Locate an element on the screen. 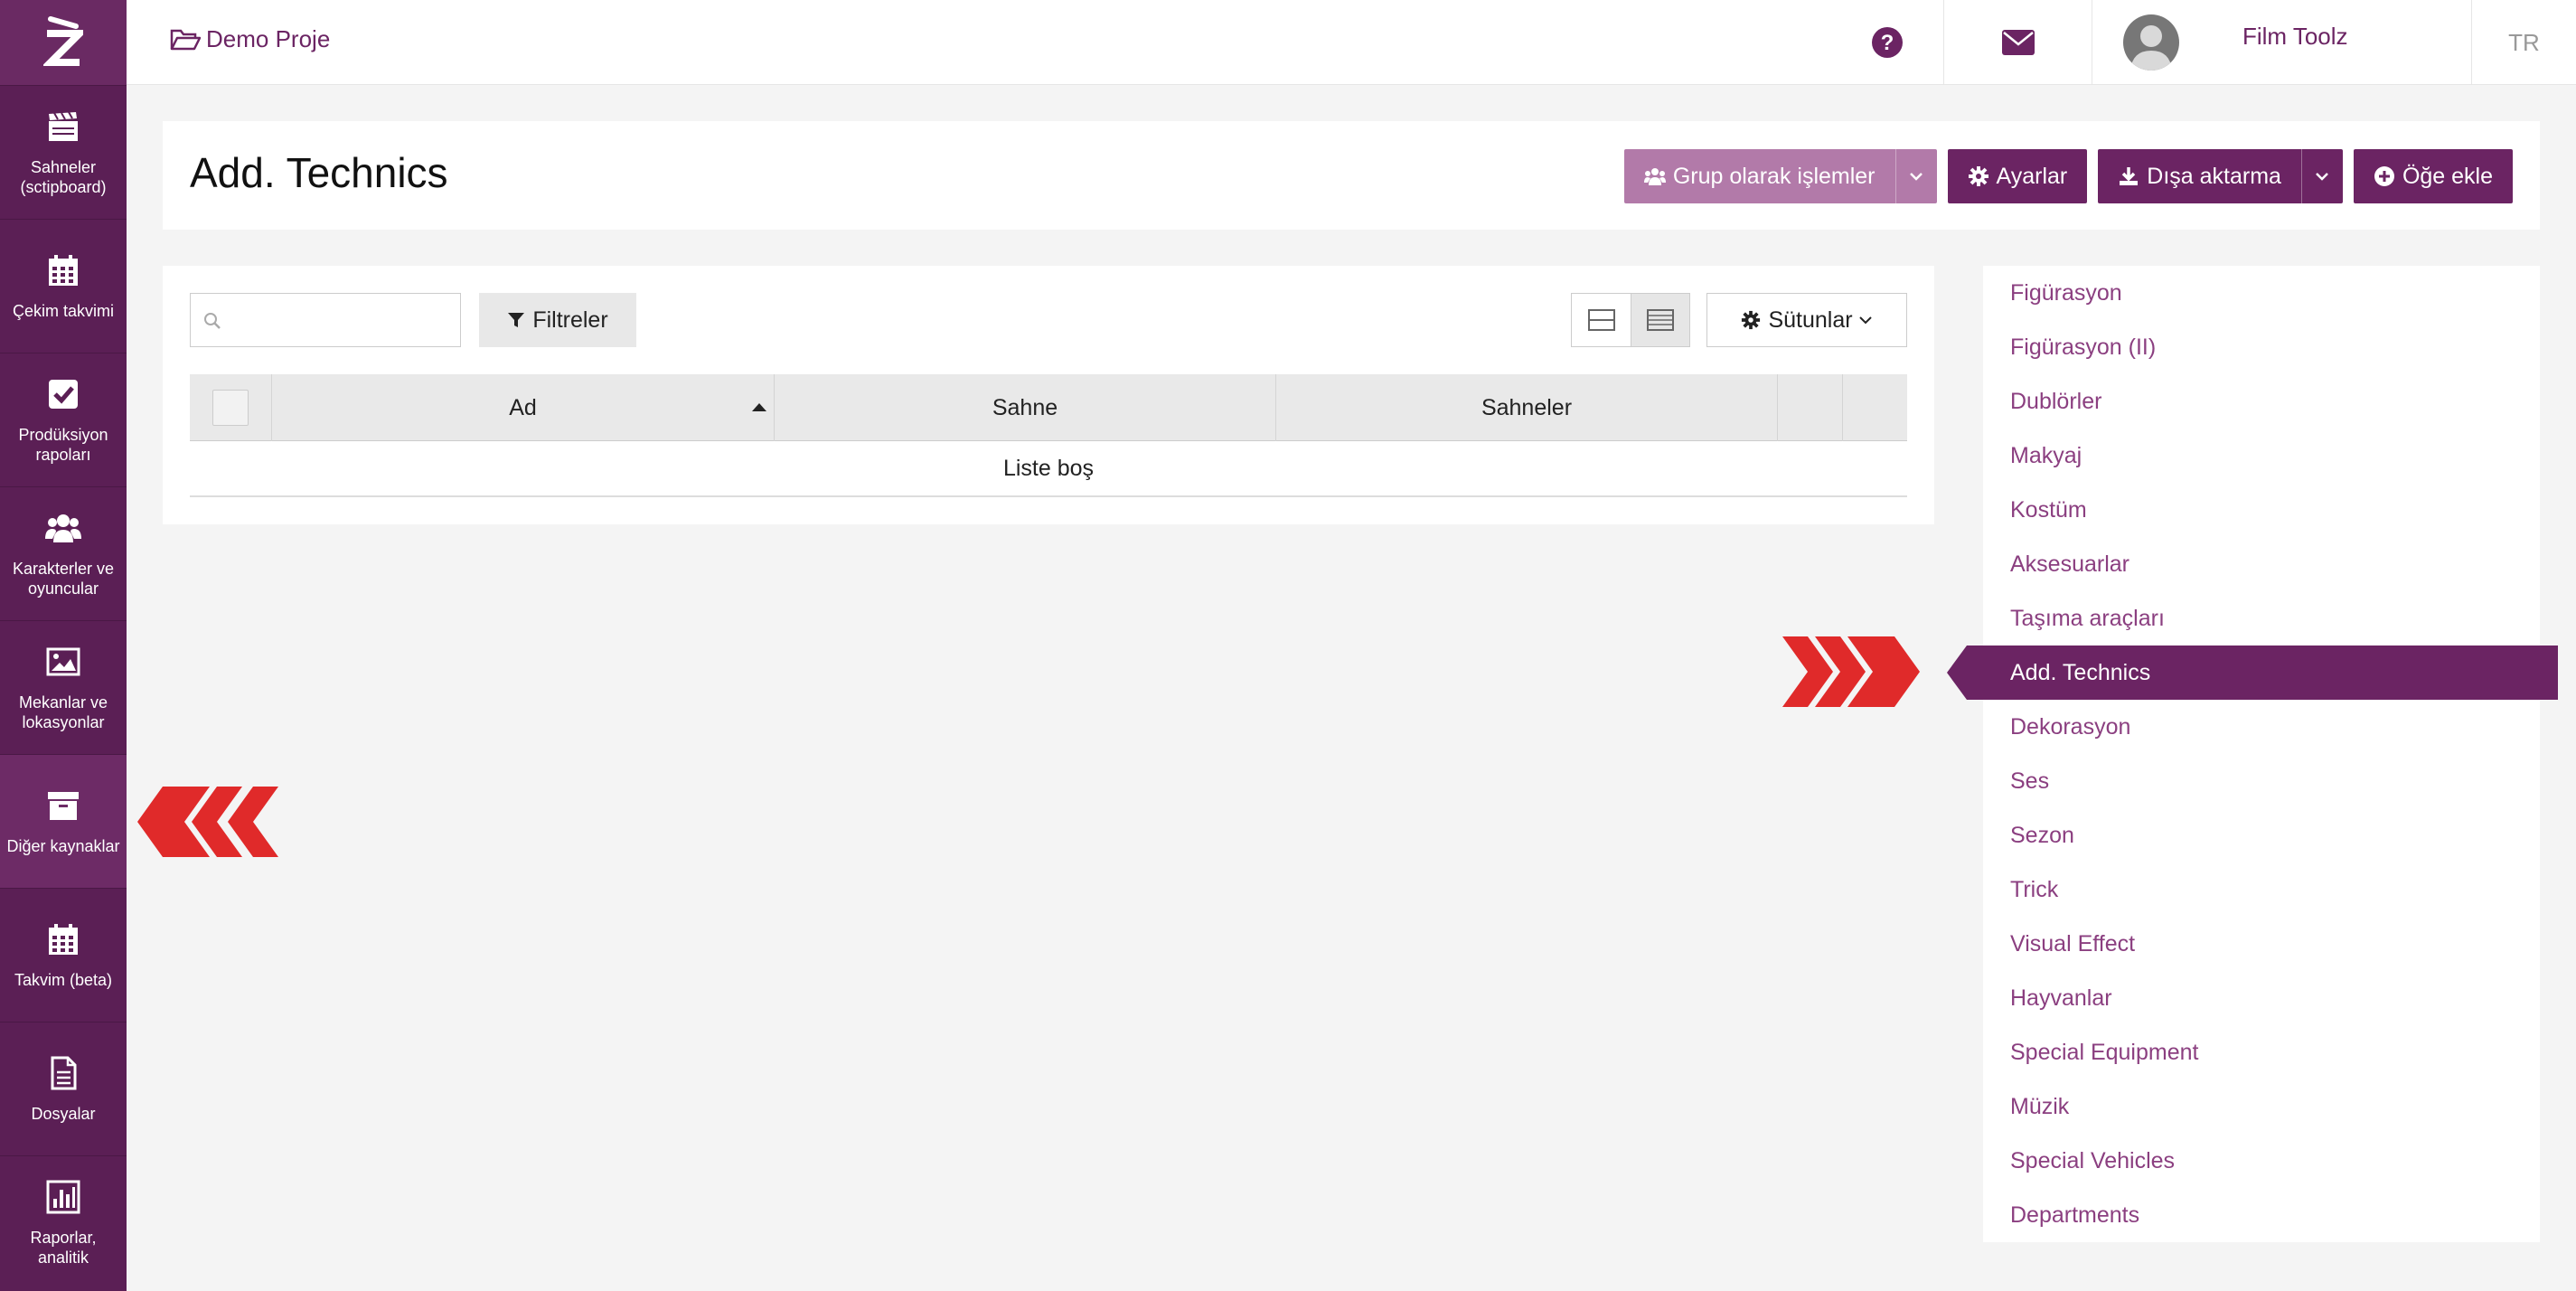  app-logo is located at coordinates (63, 42).